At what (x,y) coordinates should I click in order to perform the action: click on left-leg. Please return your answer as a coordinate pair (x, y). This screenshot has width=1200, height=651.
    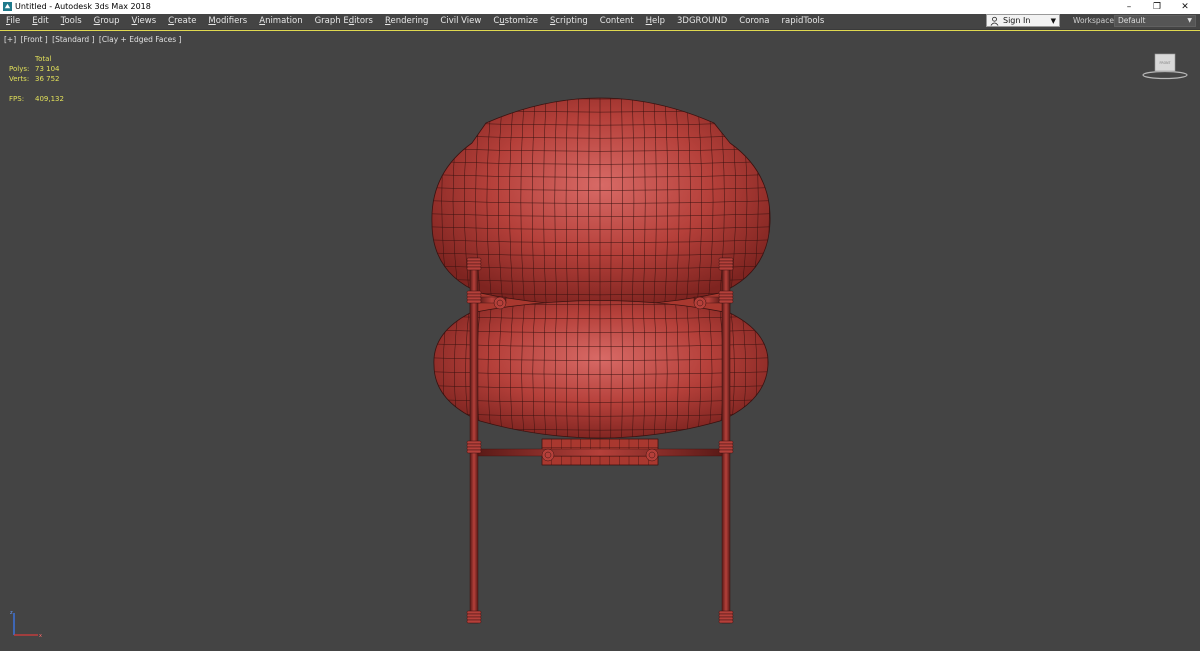
    Looking at the image, I should click on (474, 440).